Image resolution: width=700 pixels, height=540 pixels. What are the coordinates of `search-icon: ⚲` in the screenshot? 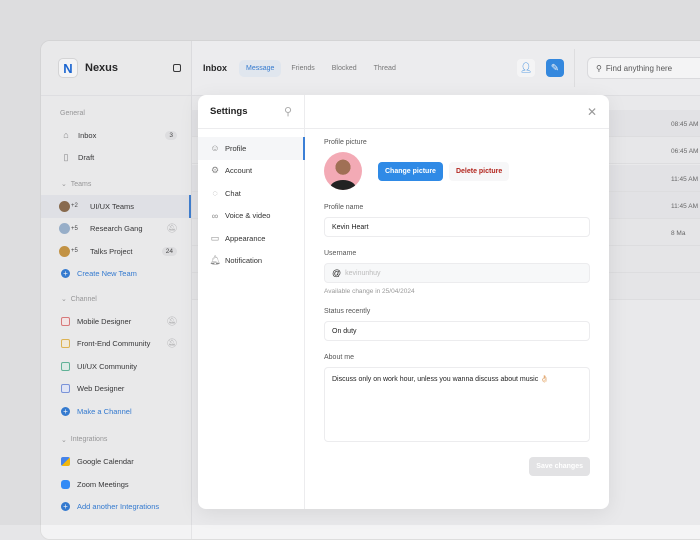 It's located at (288, 111).